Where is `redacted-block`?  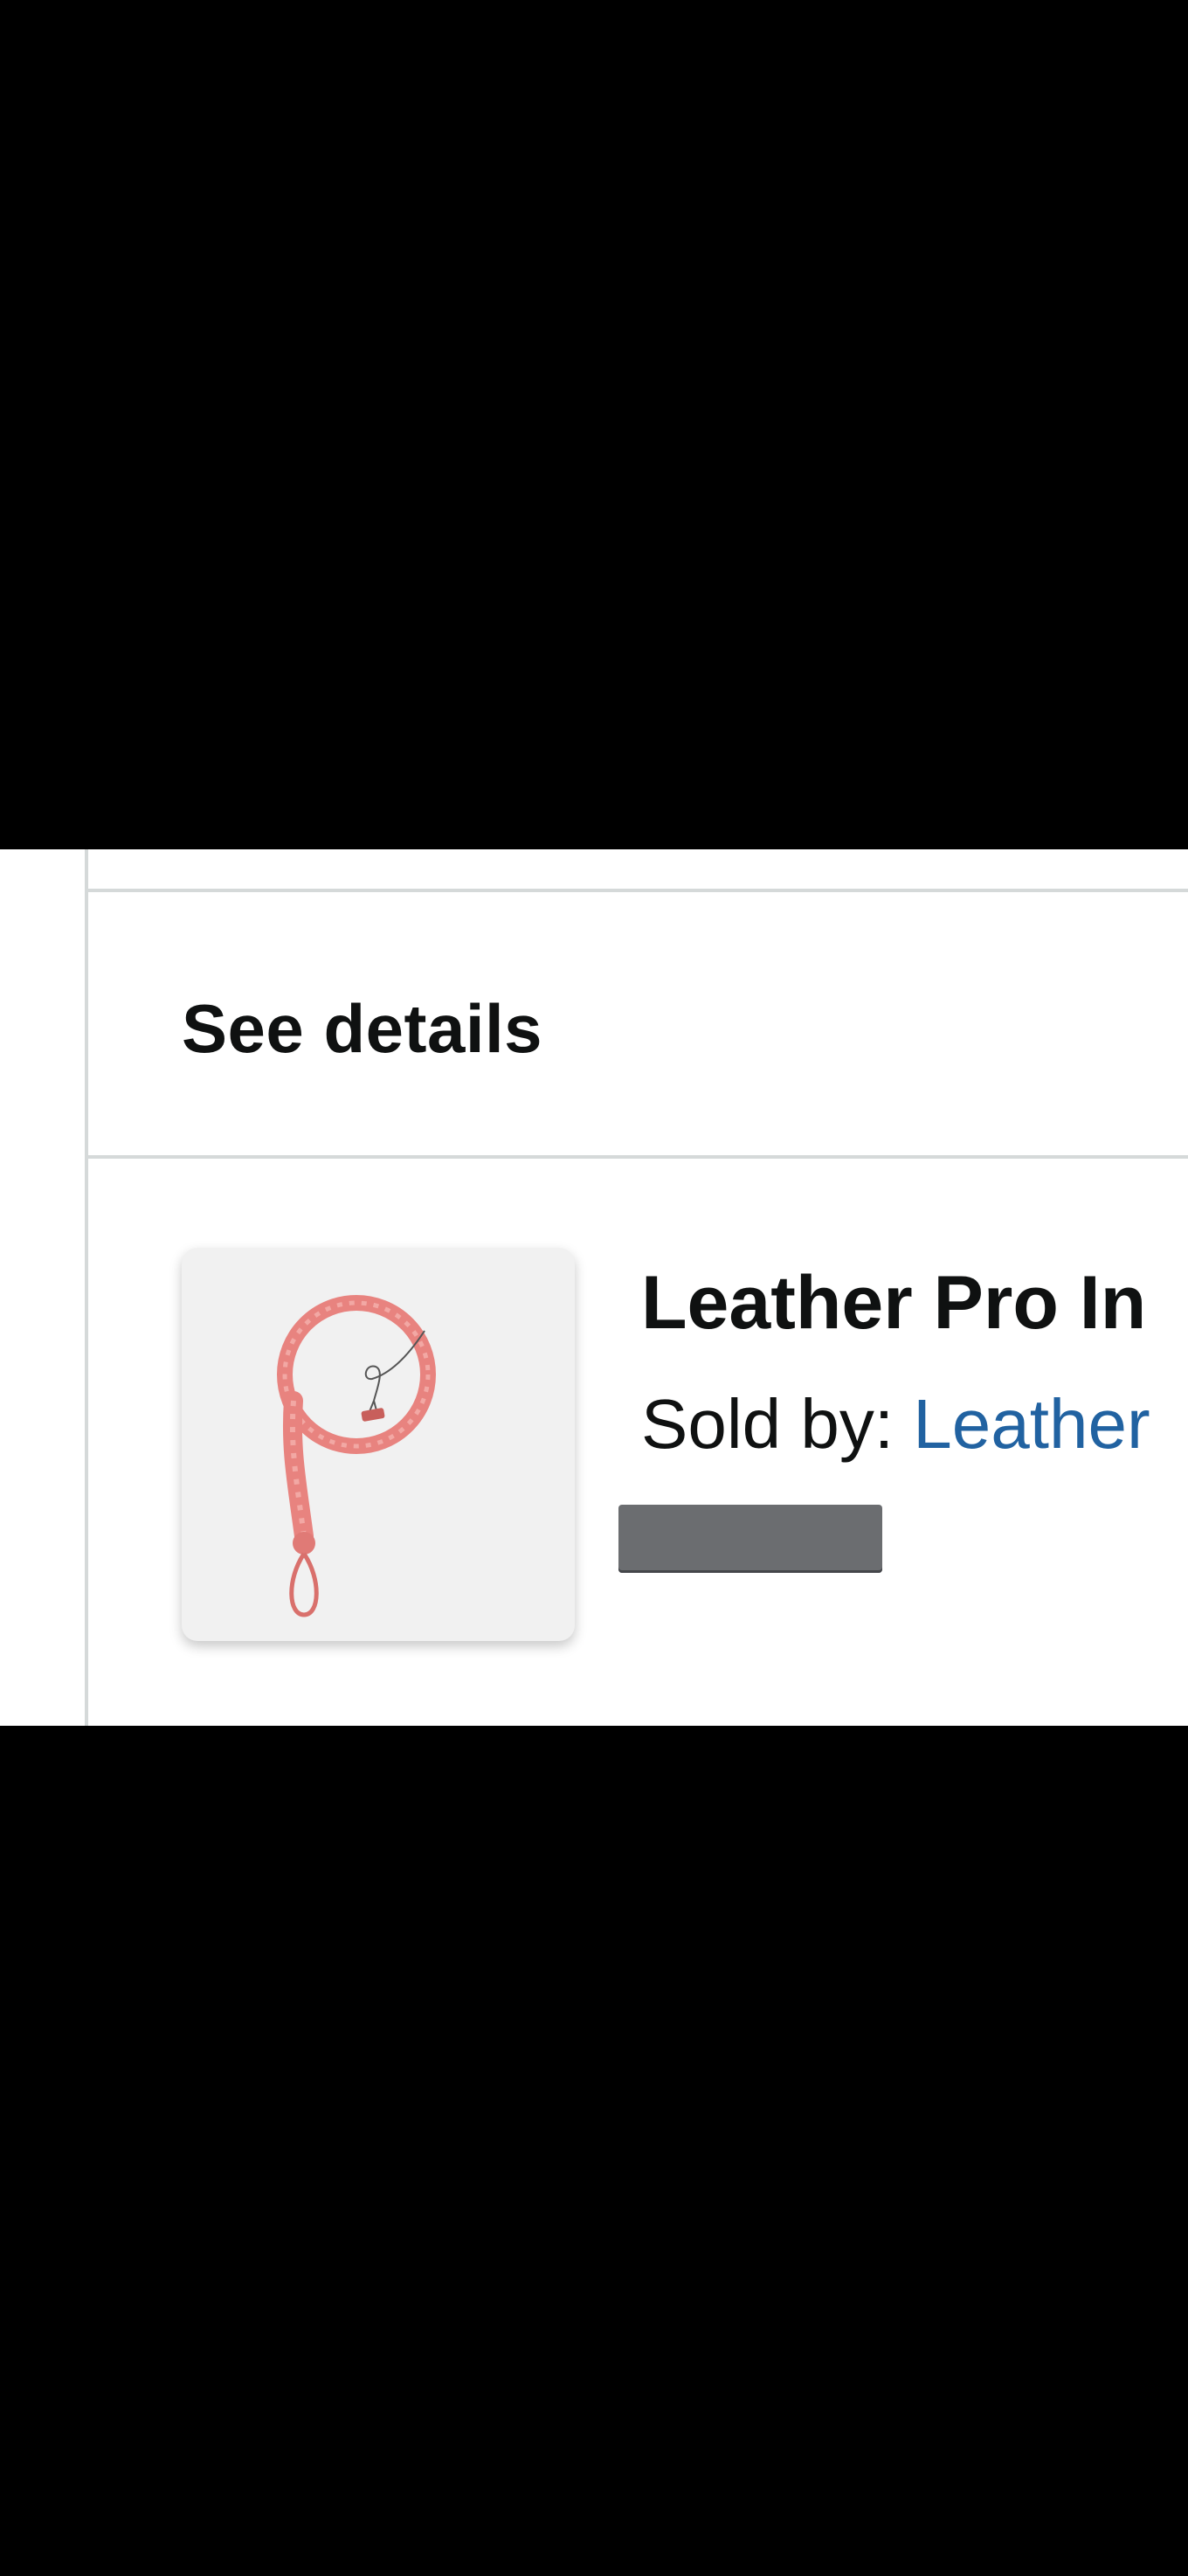 redacted-block is located at coordinates (750, 1539).